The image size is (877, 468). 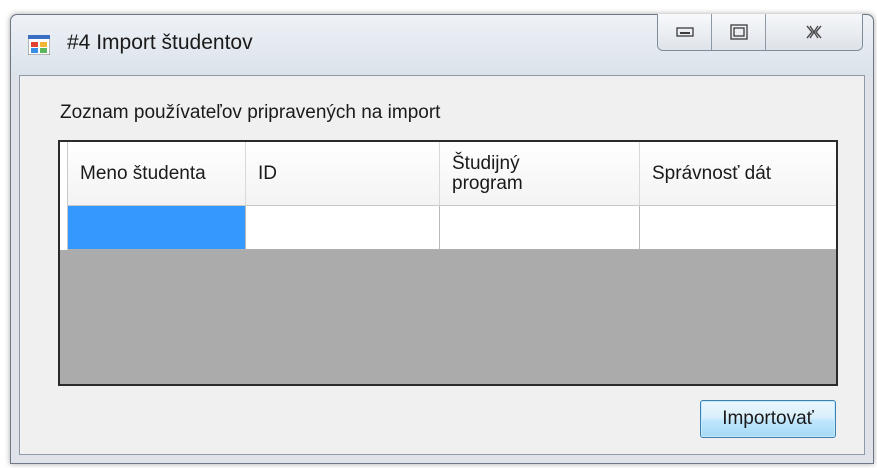 I want to click on close-icon, so click(x=814, y=32).